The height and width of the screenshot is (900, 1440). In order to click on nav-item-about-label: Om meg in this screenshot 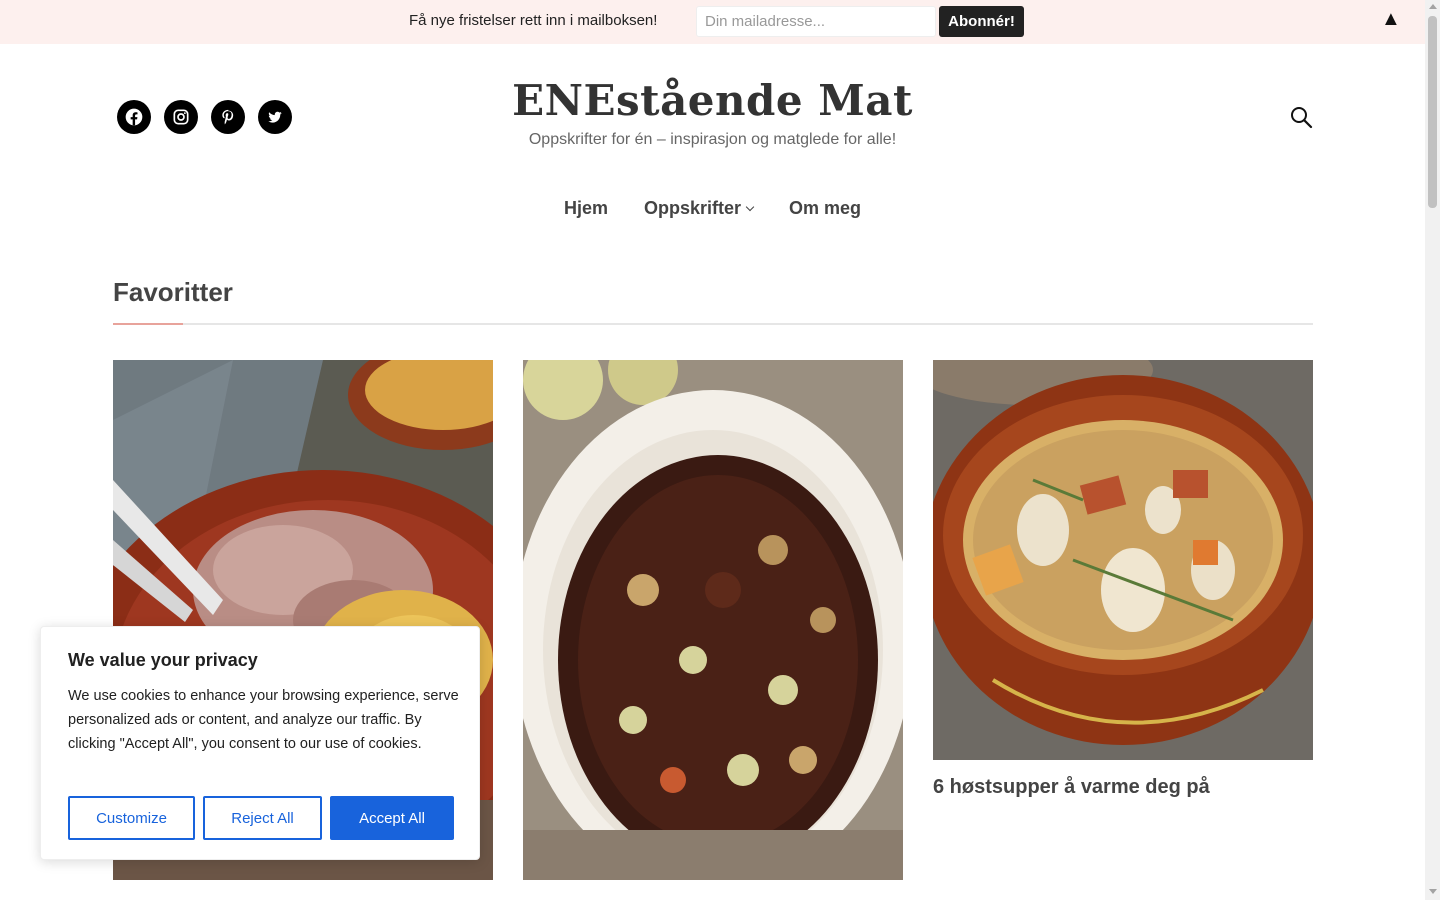, I will do `click(825, 208)`.